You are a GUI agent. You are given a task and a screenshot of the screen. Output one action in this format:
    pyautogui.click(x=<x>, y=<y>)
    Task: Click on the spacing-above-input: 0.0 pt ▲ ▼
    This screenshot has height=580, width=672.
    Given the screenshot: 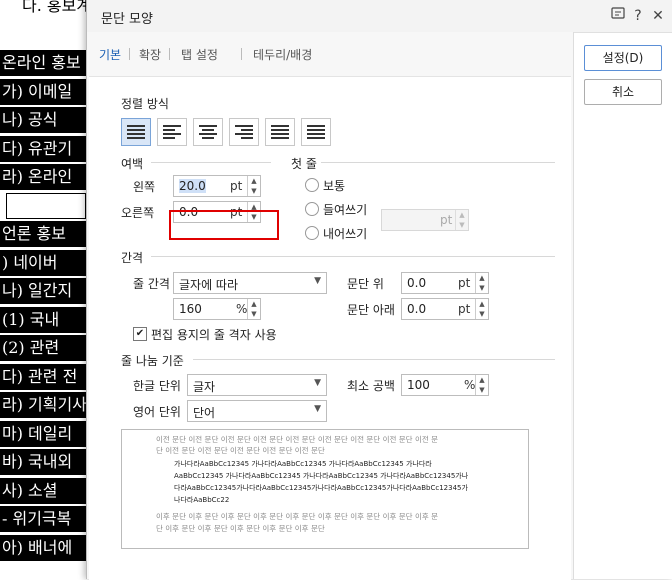 What is the action you would take?
    pyautogui.click(x=445, y=283)
    